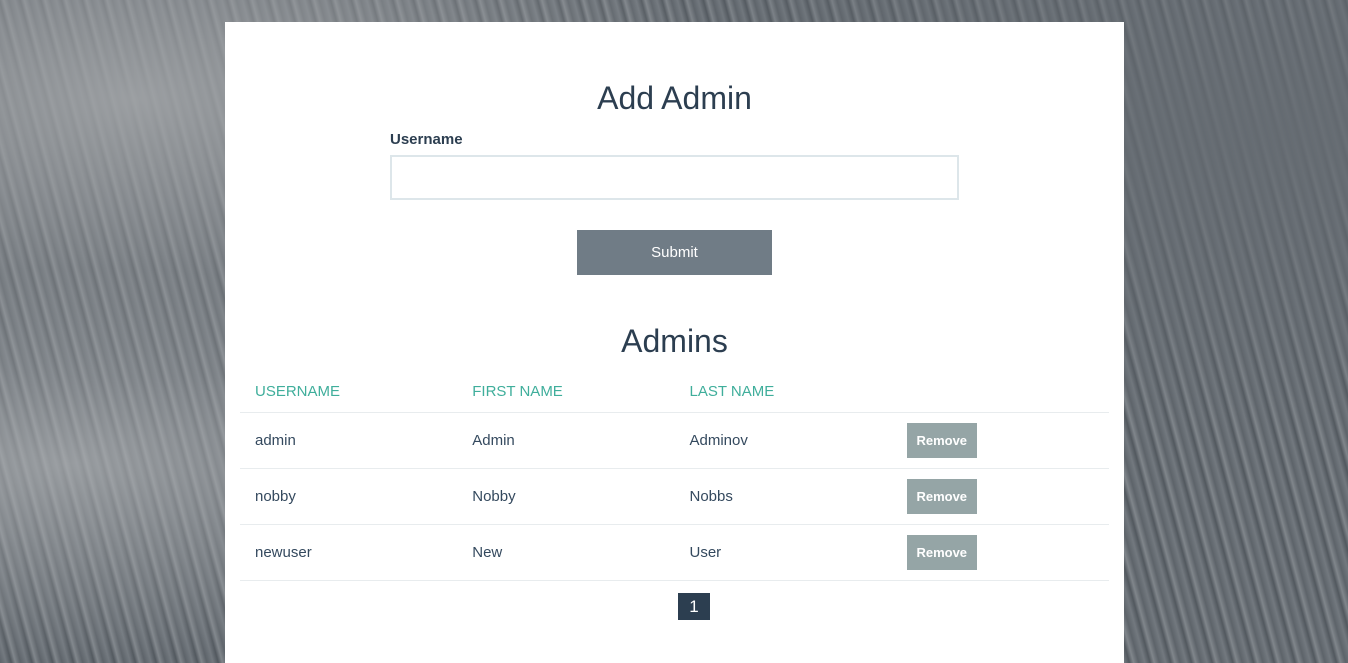 This screenshot has height=663, width=1348. I want to click on column-header-actions, so click(1000, 391).